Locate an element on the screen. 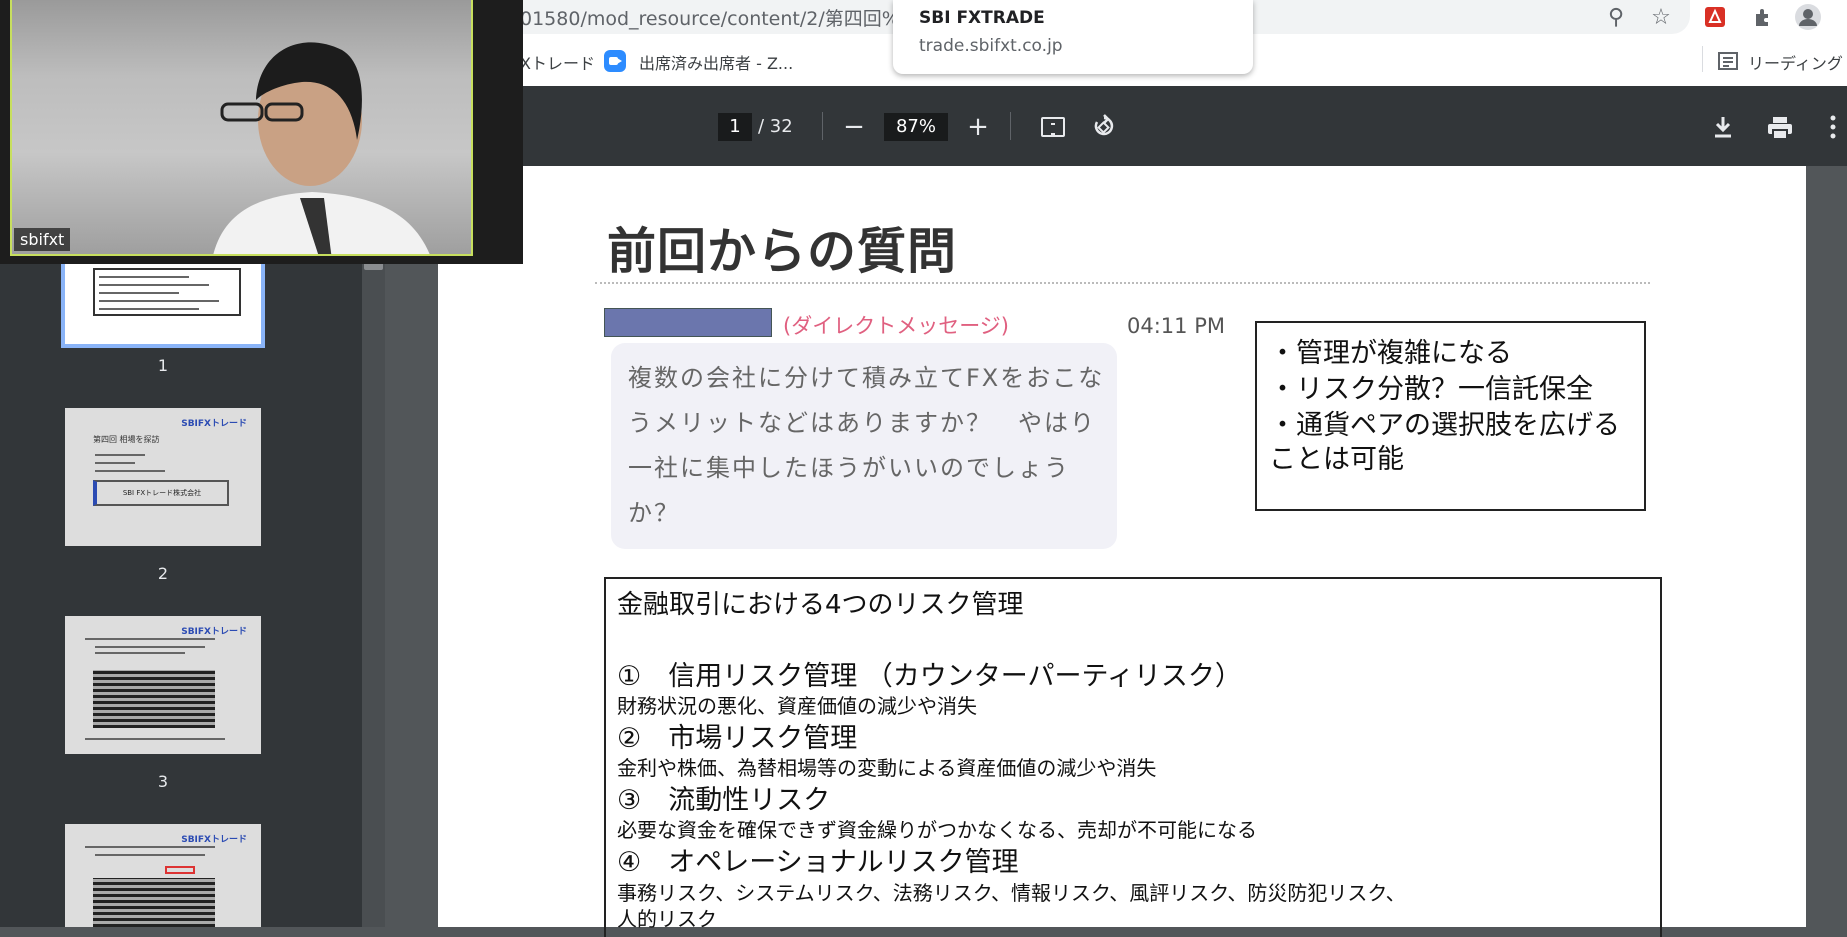 The width and height of the screenshot is (1847, 937). rotate-icon is located at coordinates (1104, 126).